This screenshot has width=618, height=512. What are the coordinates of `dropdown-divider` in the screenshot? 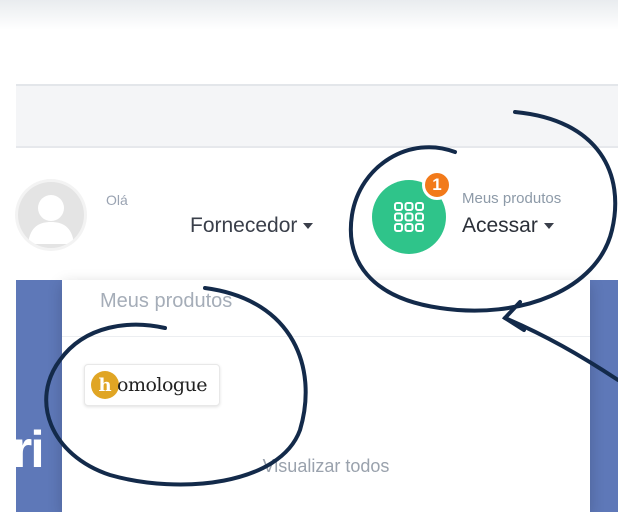 It's located at (326, 336).